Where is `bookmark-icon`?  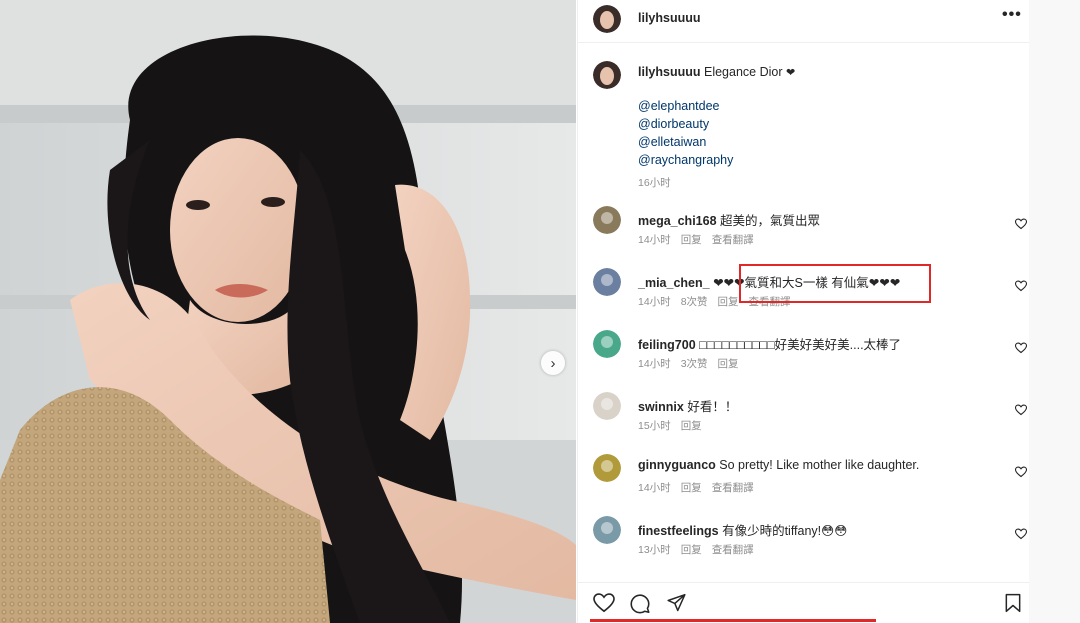
bookmark-icon is located at coordinates (1013, 603).